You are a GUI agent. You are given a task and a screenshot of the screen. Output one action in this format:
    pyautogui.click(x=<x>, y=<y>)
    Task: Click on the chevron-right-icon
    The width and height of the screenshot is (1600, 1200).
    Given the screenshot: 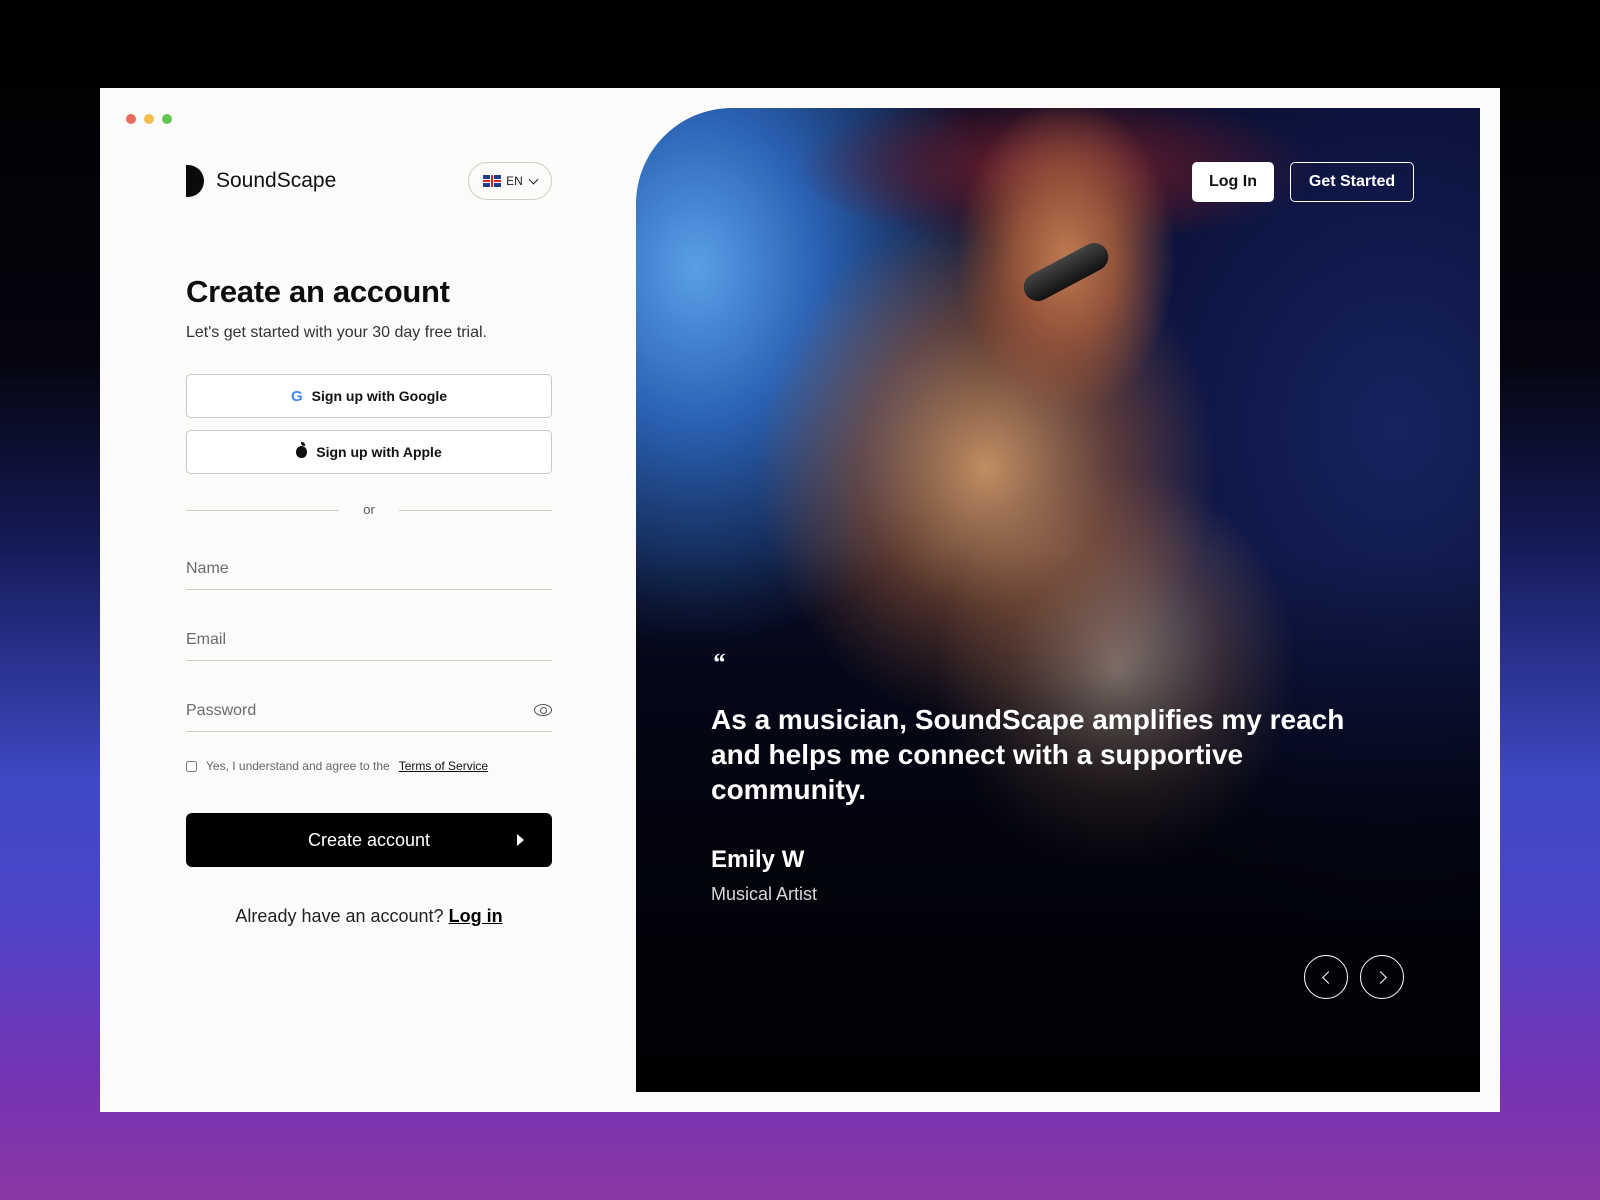 What is the action you would take?
    pyautogui.click(x=1380, y=977)
    